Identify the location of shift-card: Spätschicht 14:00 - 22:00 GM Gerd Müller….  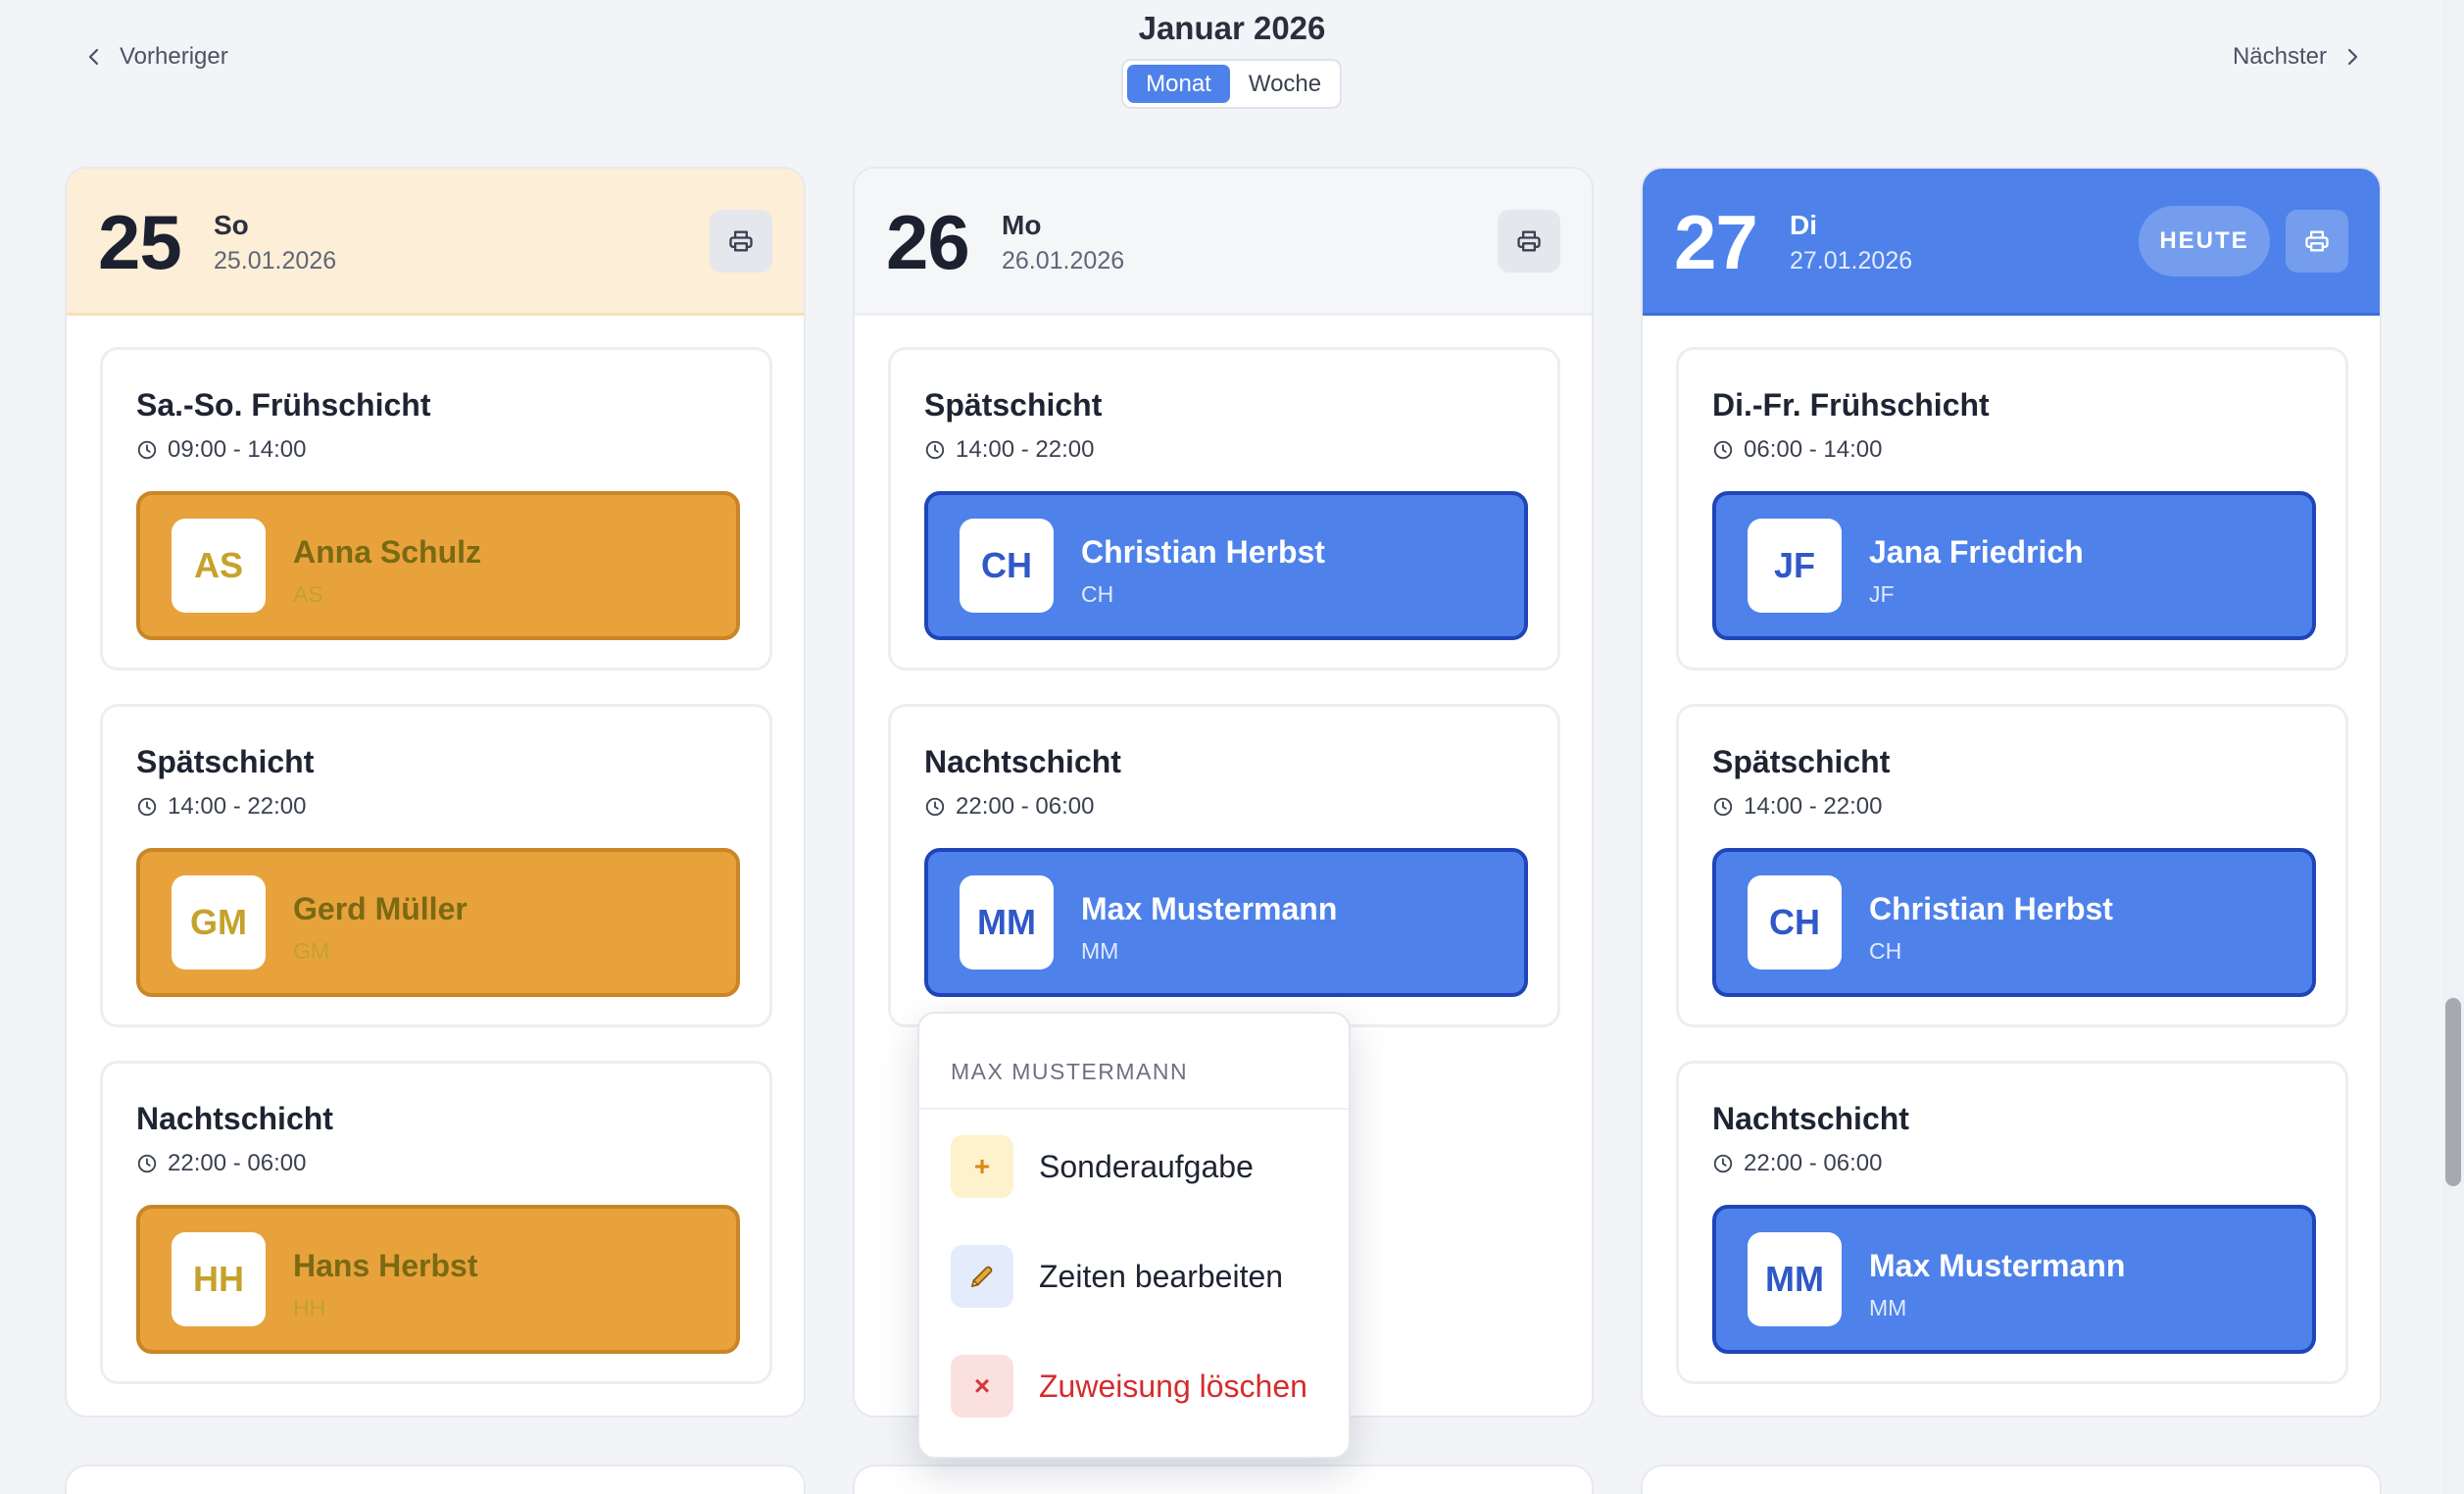
(436, 866).